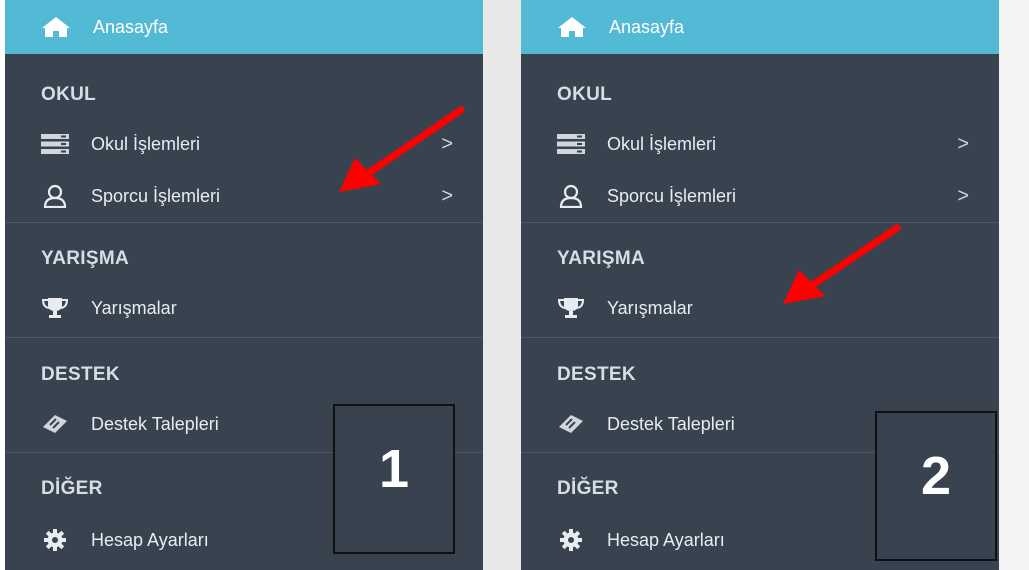 The width and height of the screenshot is (1029, 570). I want to click on gap-background, so click(502, 285).